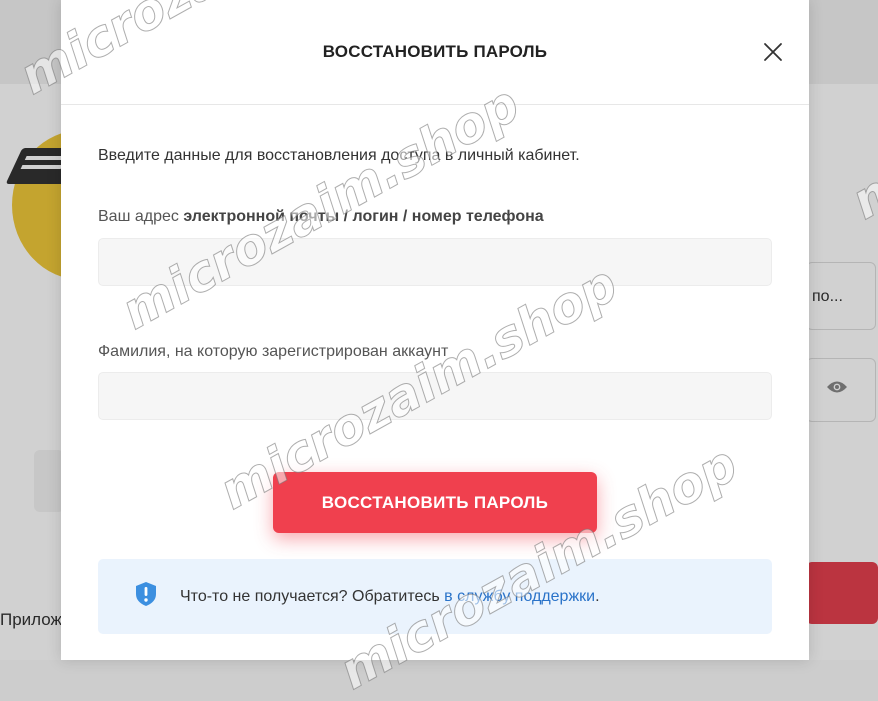 The image size is (878, 701). What do you see at coordinates (312, 596) in the screenshot?
I see `help-text-main: Что-то не получается? Обратитесь` at bounding box center [312, 596].